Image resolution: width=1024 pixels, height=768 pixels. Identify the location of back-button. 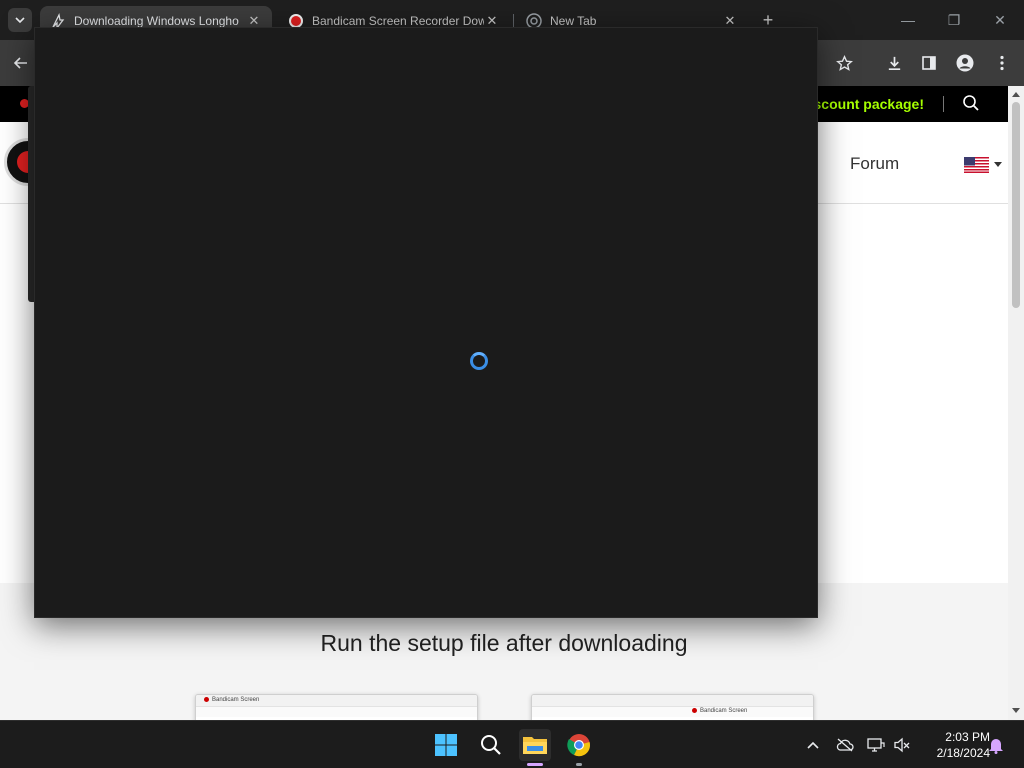
(21, 63).